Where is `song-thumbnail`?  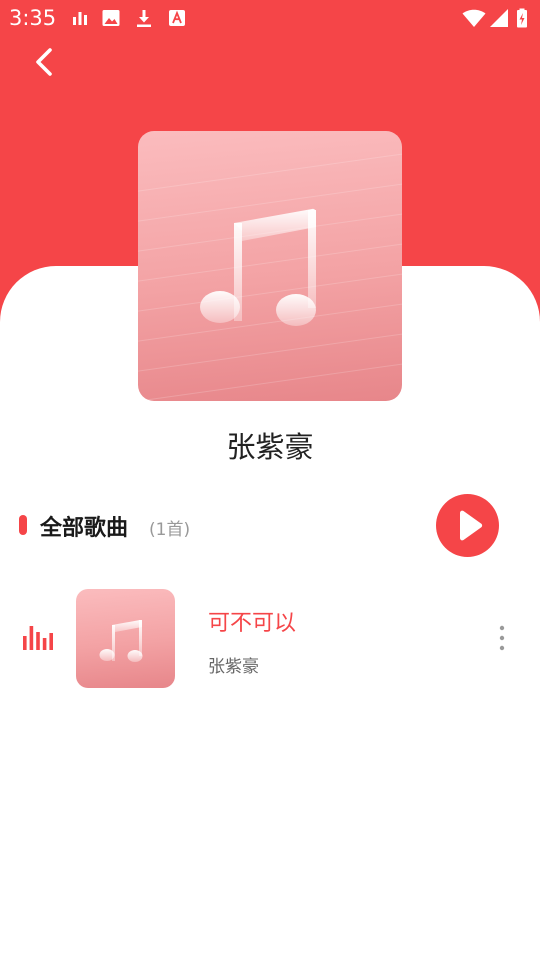 song-thumbnail is located at coordinates (125, 638).